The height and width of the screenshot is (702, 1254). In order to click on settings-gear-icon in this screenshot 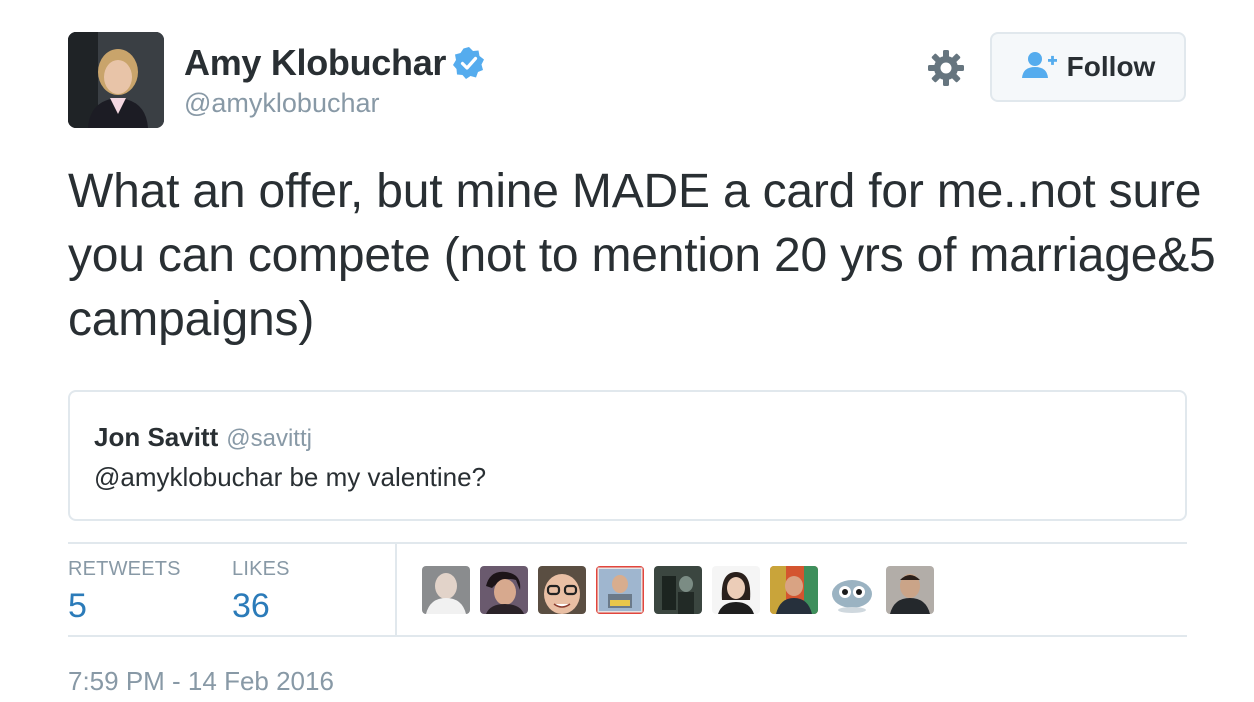, I will do `click(946, 68)`.